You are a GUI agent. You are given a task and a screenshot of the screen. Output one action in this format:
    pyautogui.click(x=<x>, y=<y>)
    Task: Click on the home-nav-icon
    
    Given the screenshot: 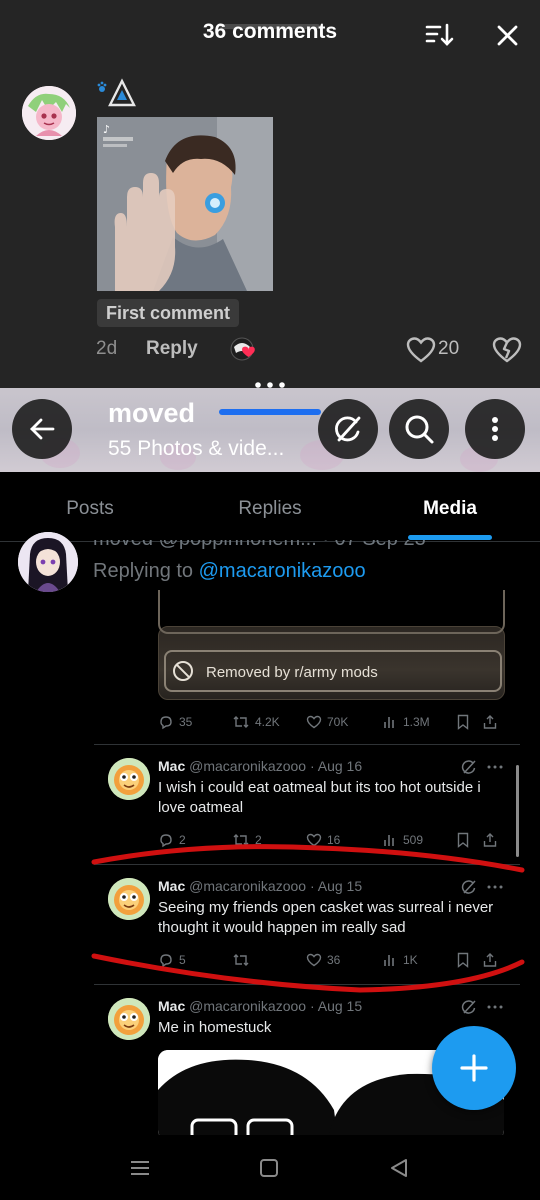 What is the action you would take?
    pyautogui.click(x=269, y=1168)
    